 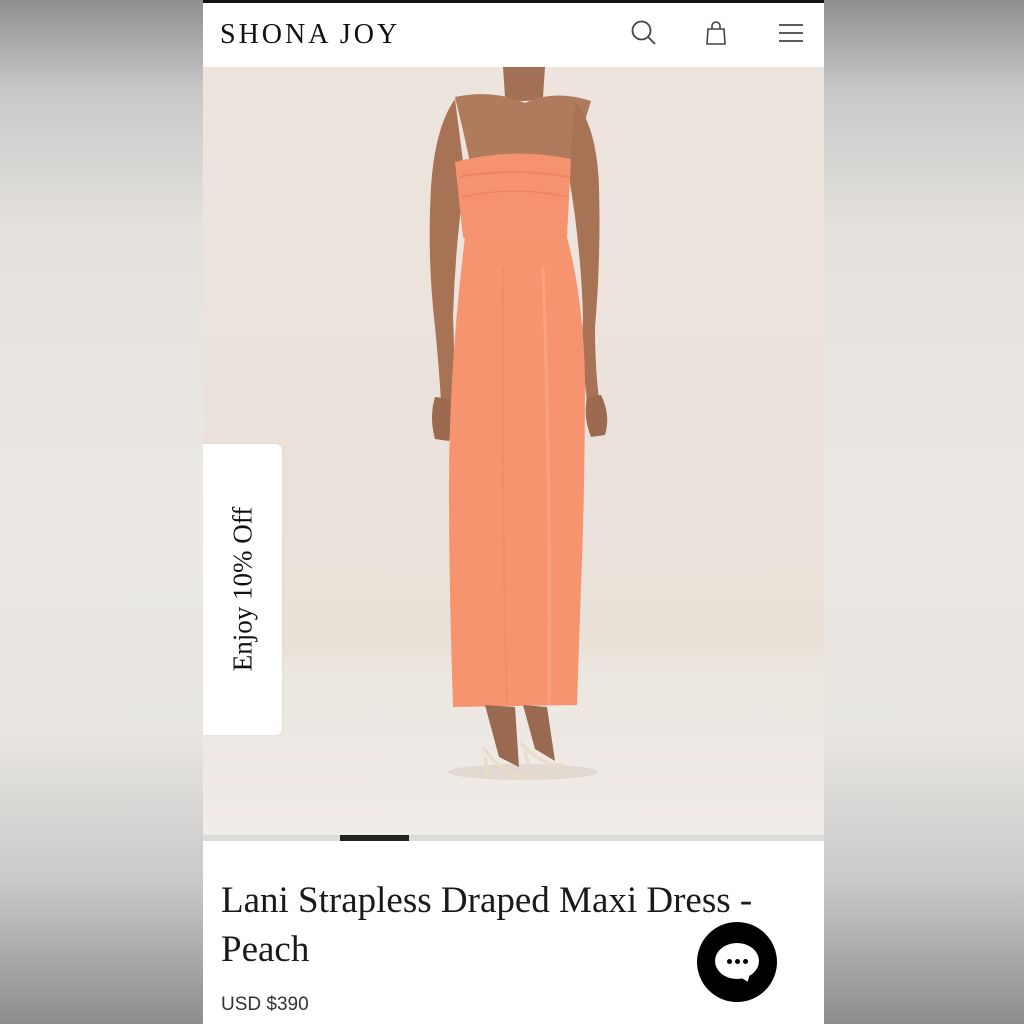 What do you see at coordinates (513, 838) in the screenshot?
I see `image-carousel-indicator` at bounding box center [513, 838].